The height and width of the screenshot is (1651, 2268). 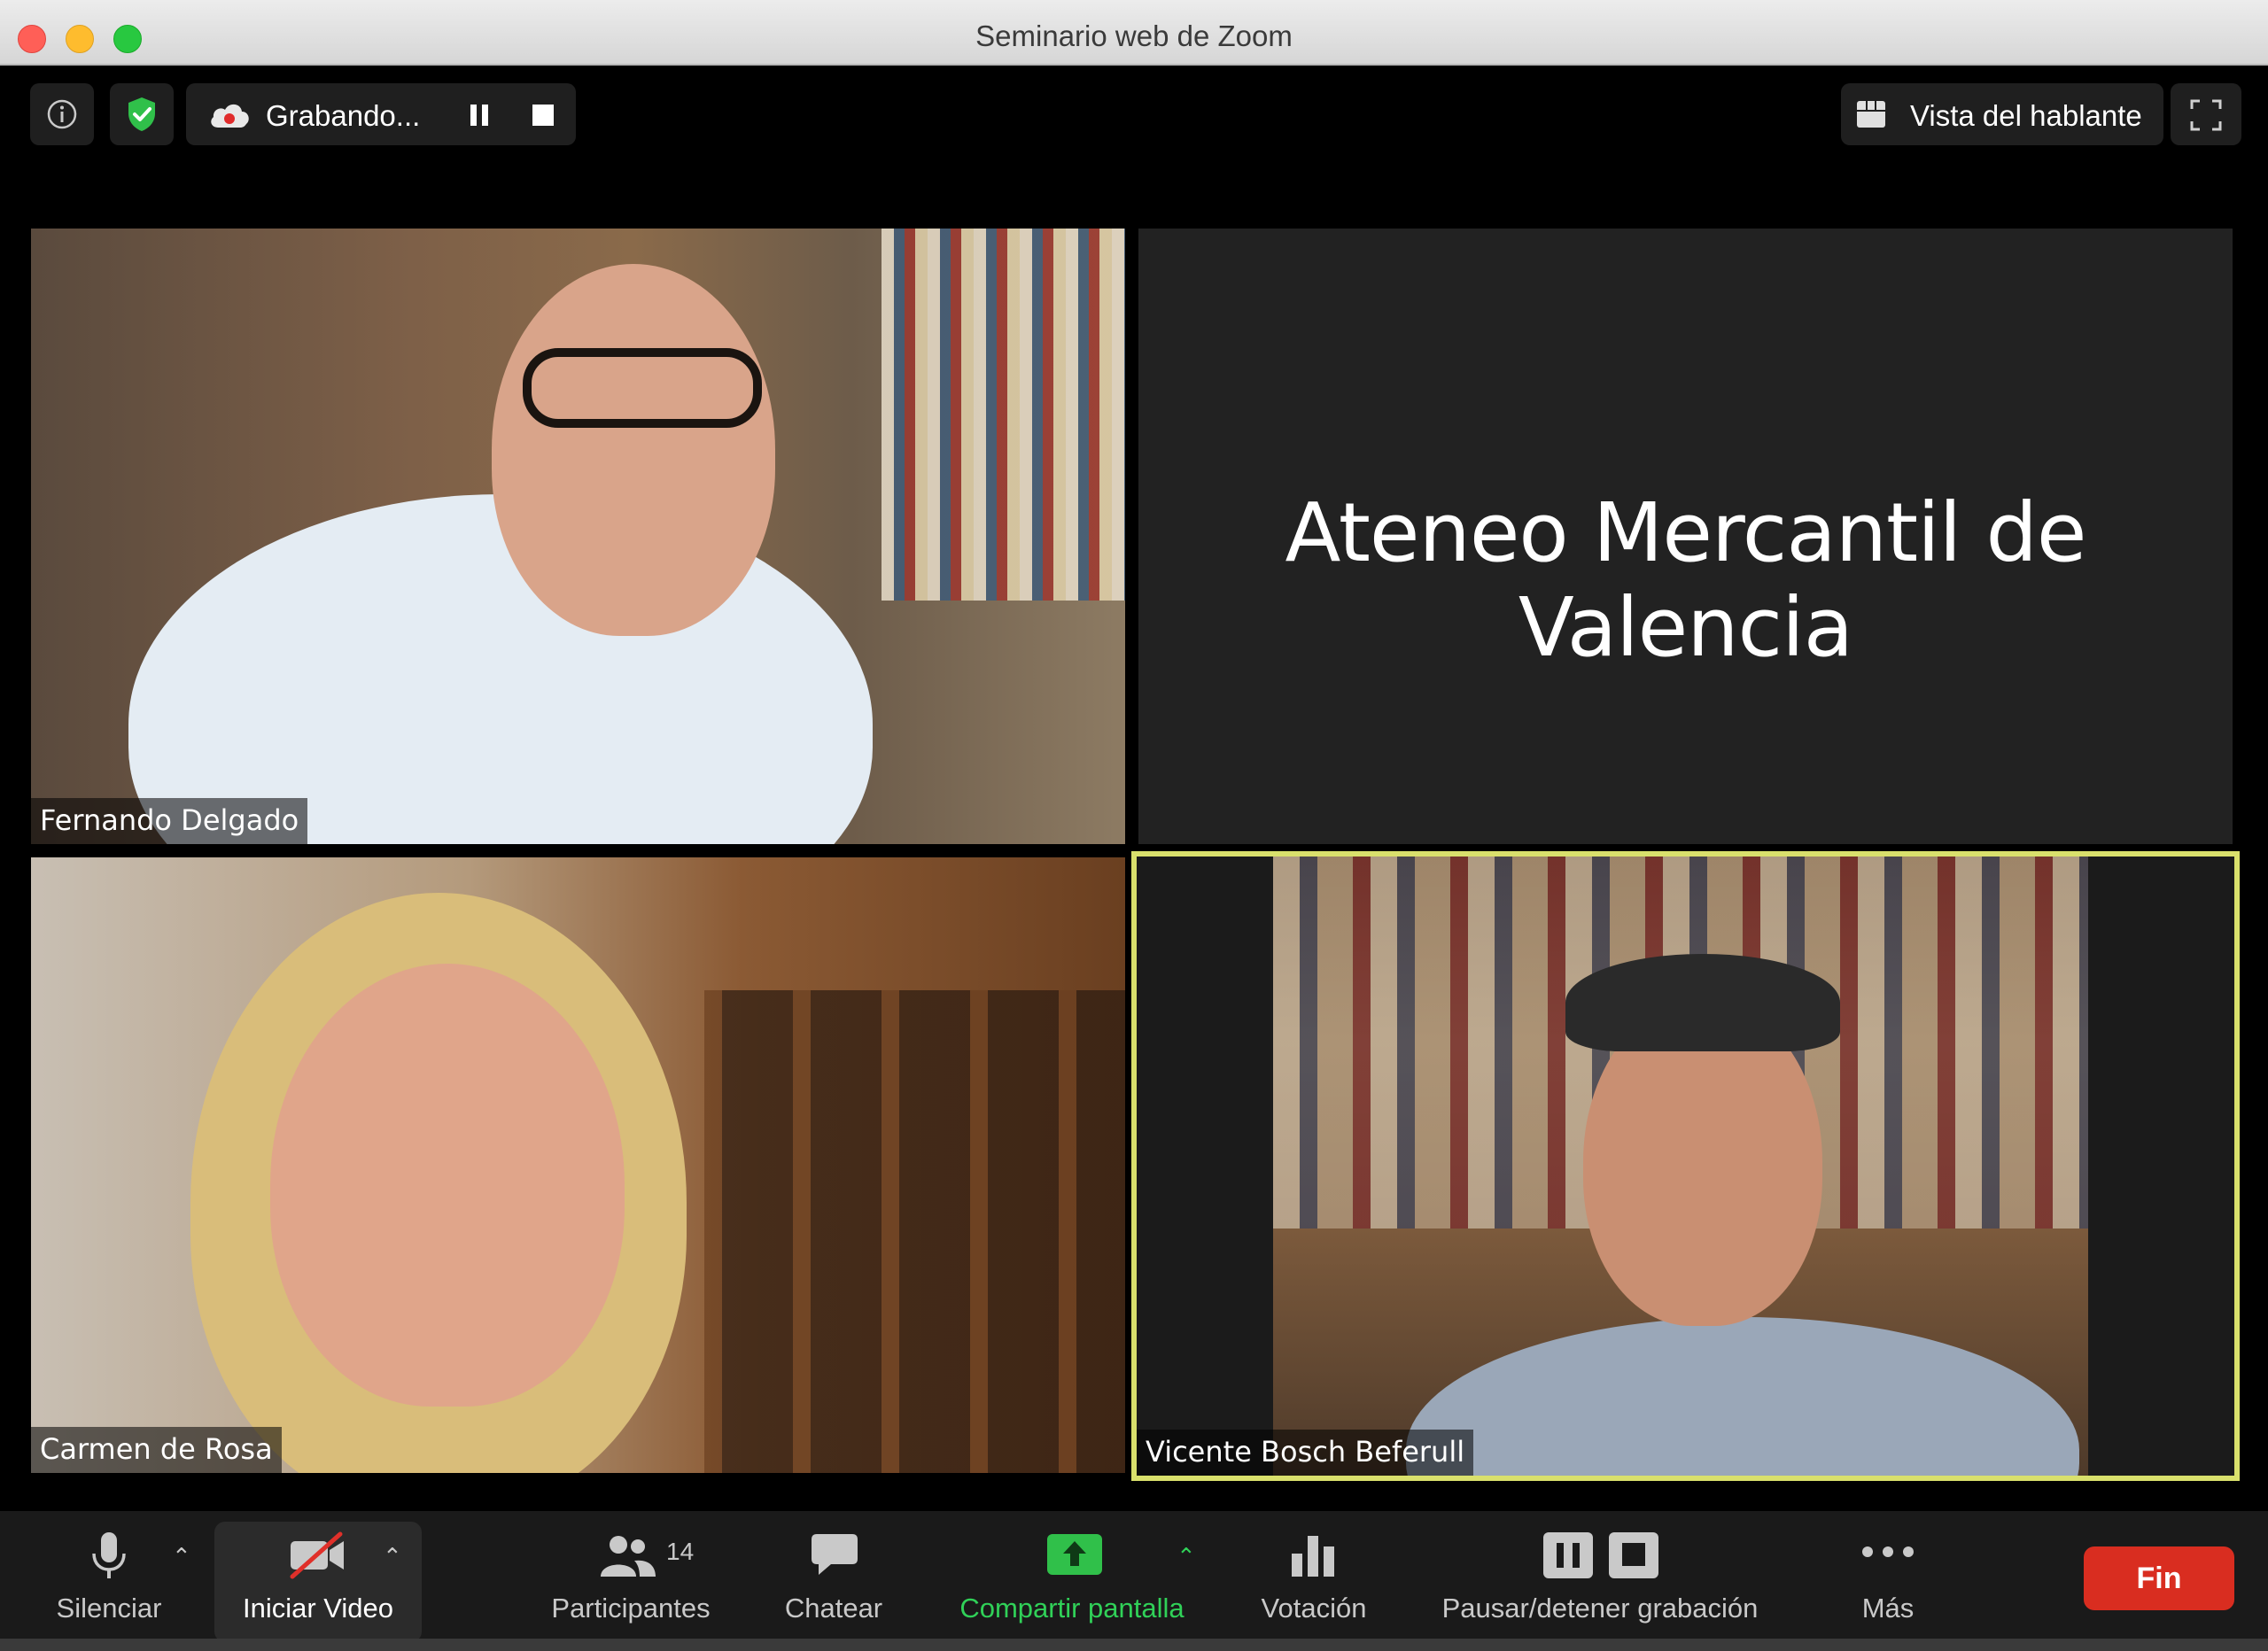 What do you see at coordinates (631, 1577) in the screenshot?
I see `participants-button: 14 Participantes` at bounding box center [631, 1577].